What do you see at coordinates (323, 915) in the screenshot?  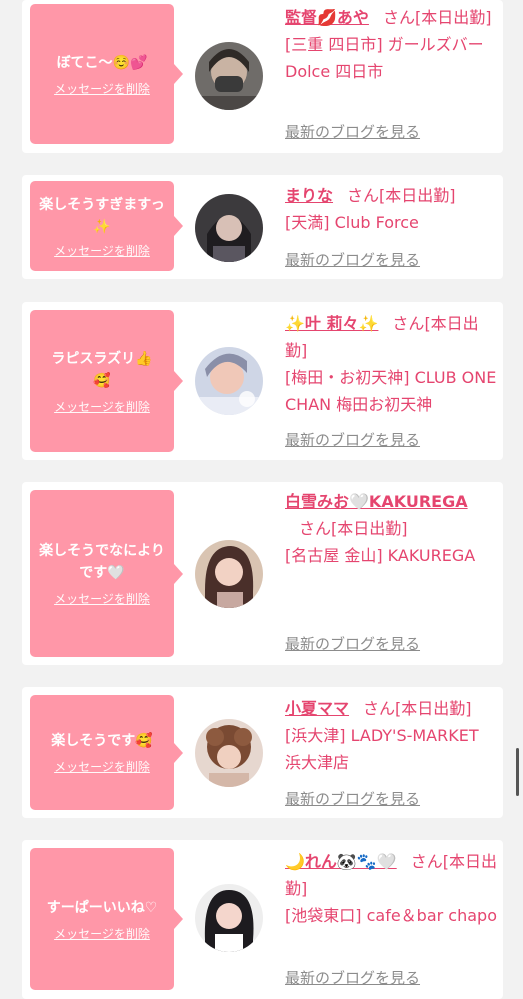 I see `area: [池袋東口]` at bounding box center [323, 915].